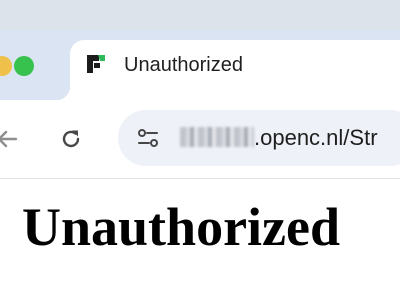 Image resolution: width=400 pixels, height=300 pixels. Describe the element at coordinates (217, 137) in the screenshot. I see `redacted-subdomain` at that location.